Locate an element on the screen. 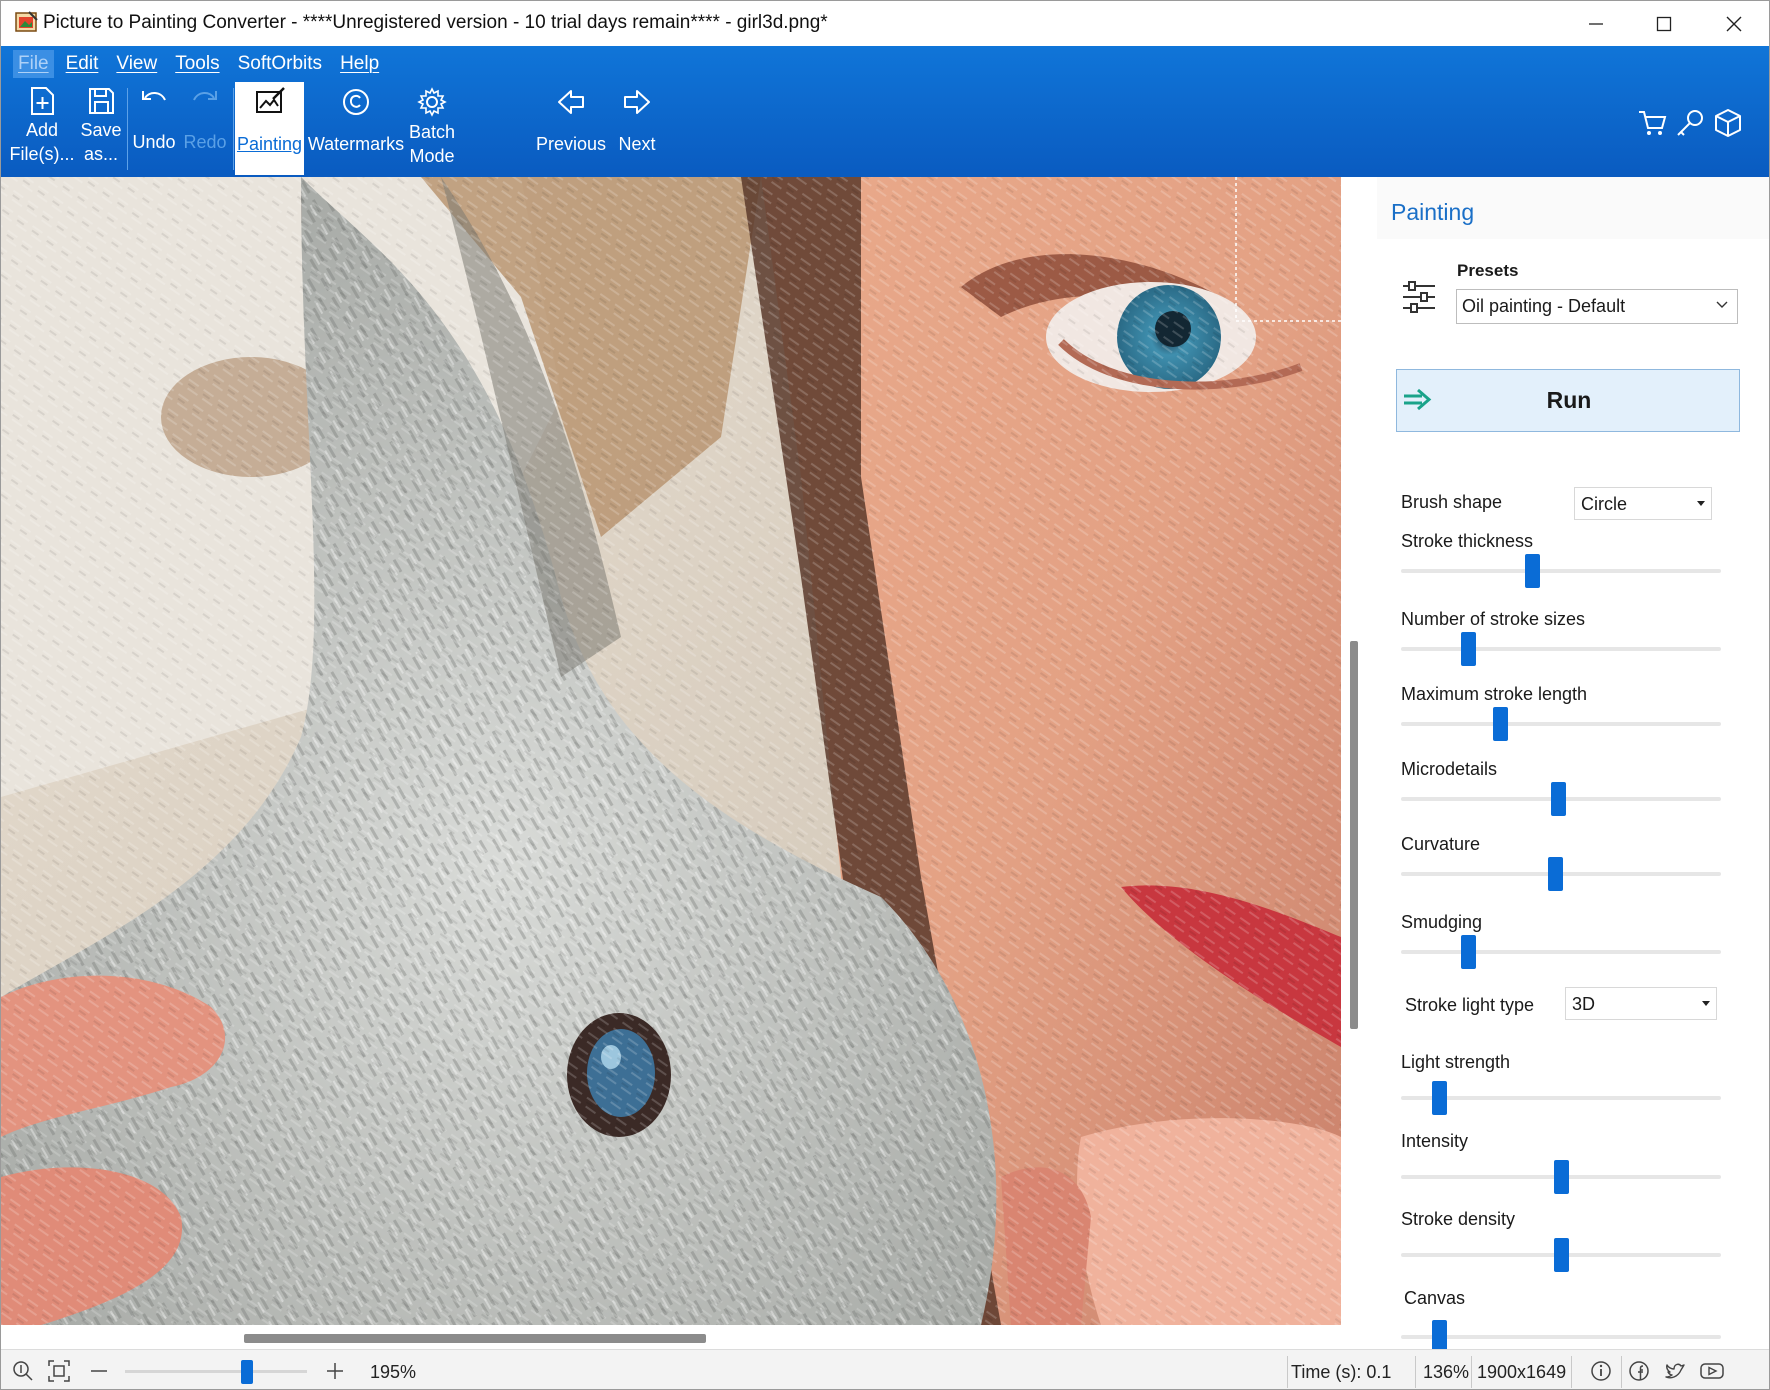 This screenshot has width=1770, height=1390. brush-shape-dropdown: Circle is located at coordinates (1643, 503).